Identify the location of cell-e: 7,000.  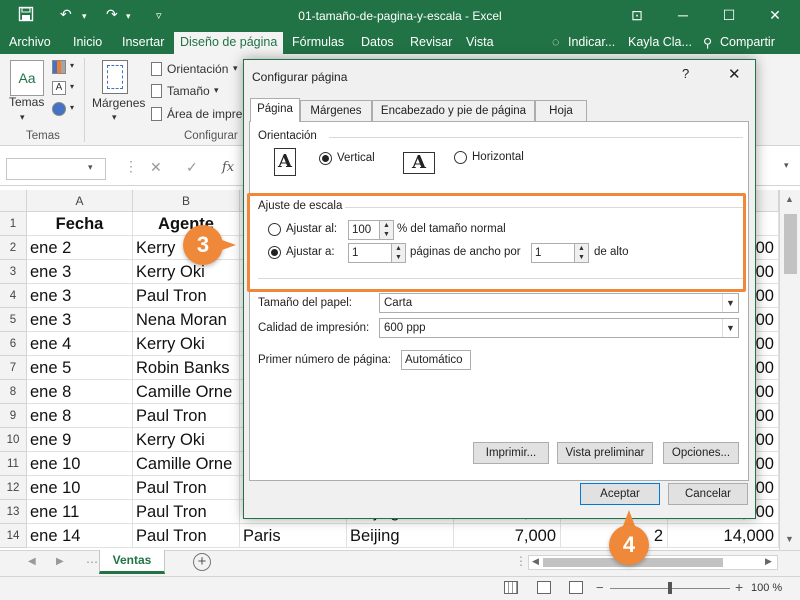
(507, 536).